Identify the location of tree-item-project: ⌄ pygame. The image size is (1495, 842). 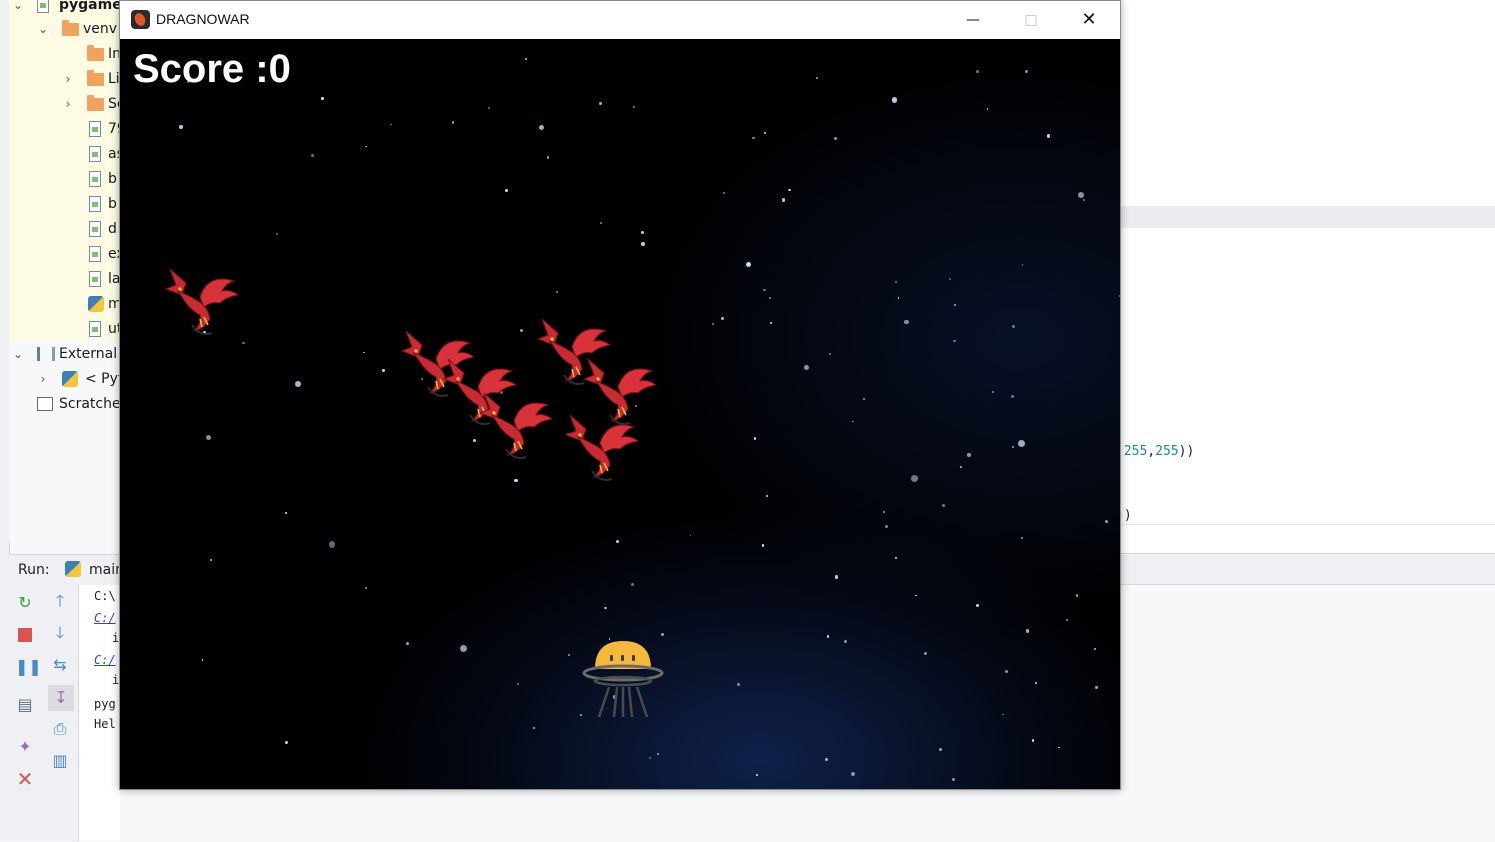
(65, 9).